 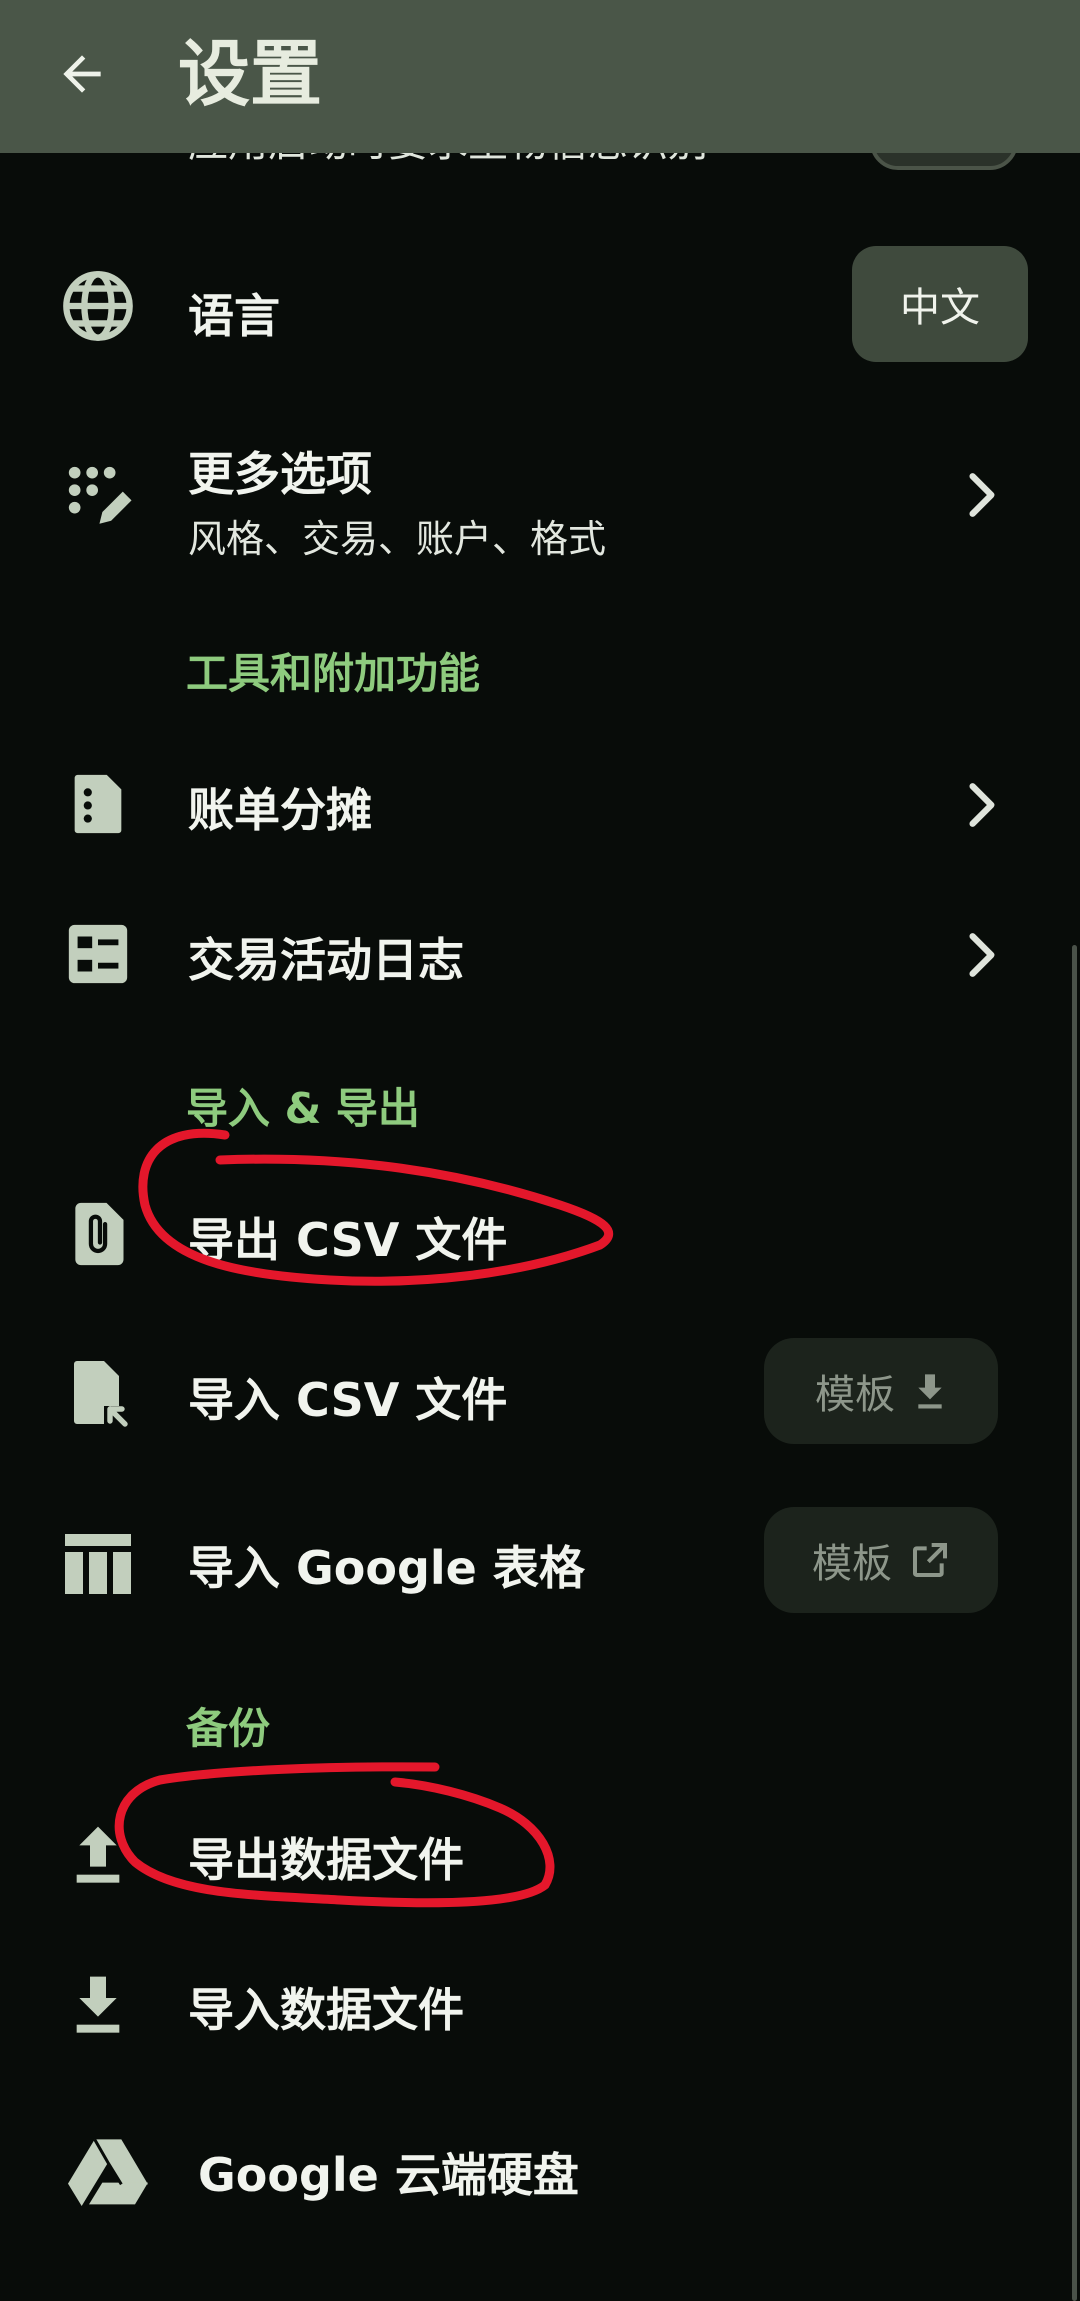 I want to click on open-external-icon, so click(x=930, y=1560).